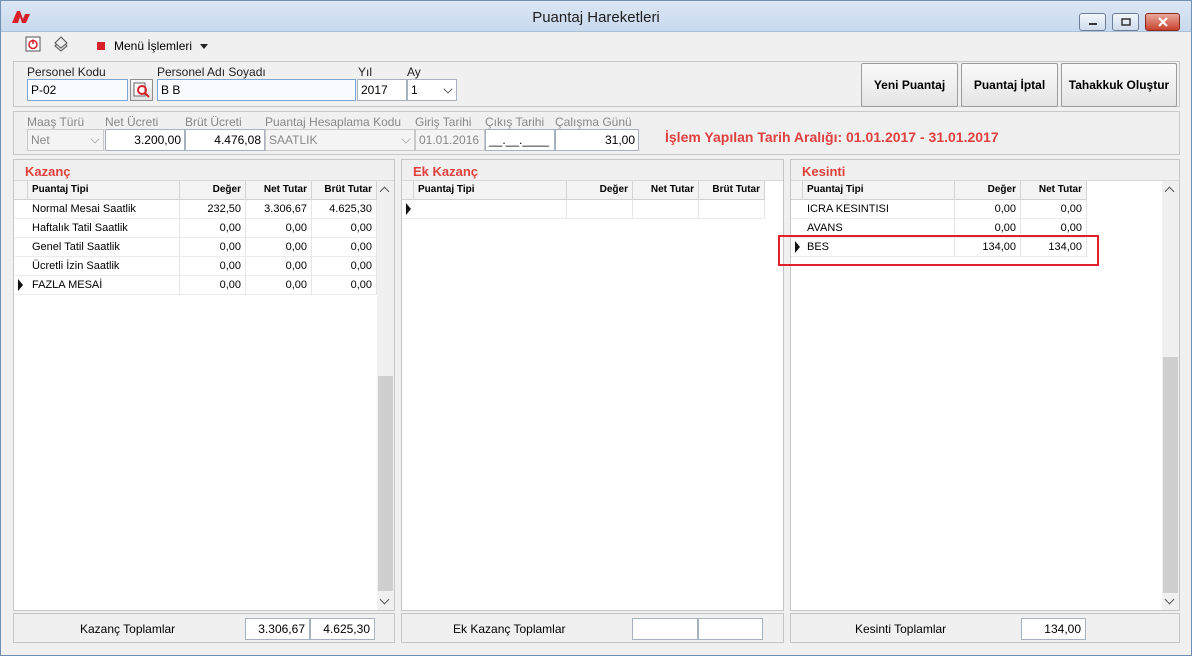  I want to click on personel-adi-label: Personel Adı Soyadı, so click(211, 72).